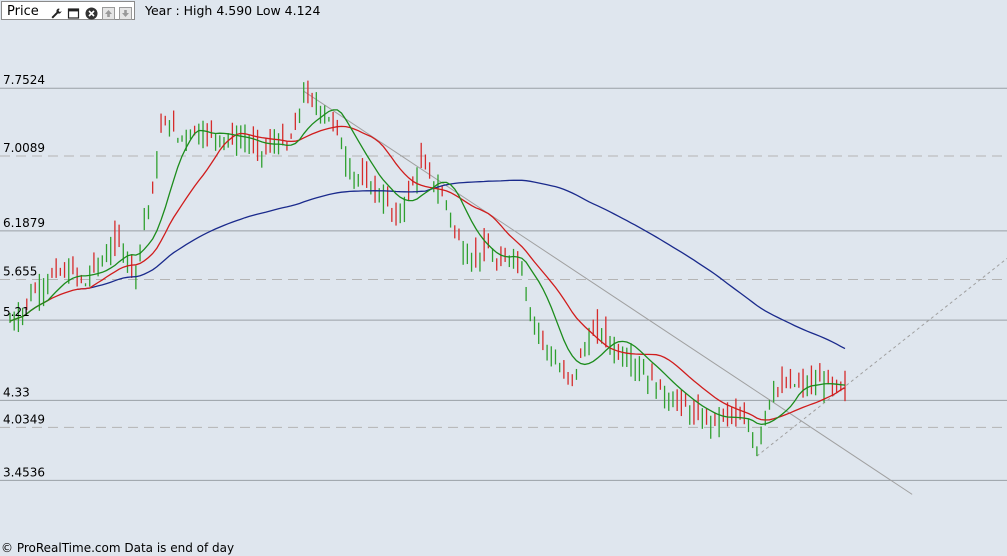 The image size is (1007, 556). What do you see at coordinates (23, 11) in the screenshot?
I see `panel-title: Price` at bounding box center [23, 11].